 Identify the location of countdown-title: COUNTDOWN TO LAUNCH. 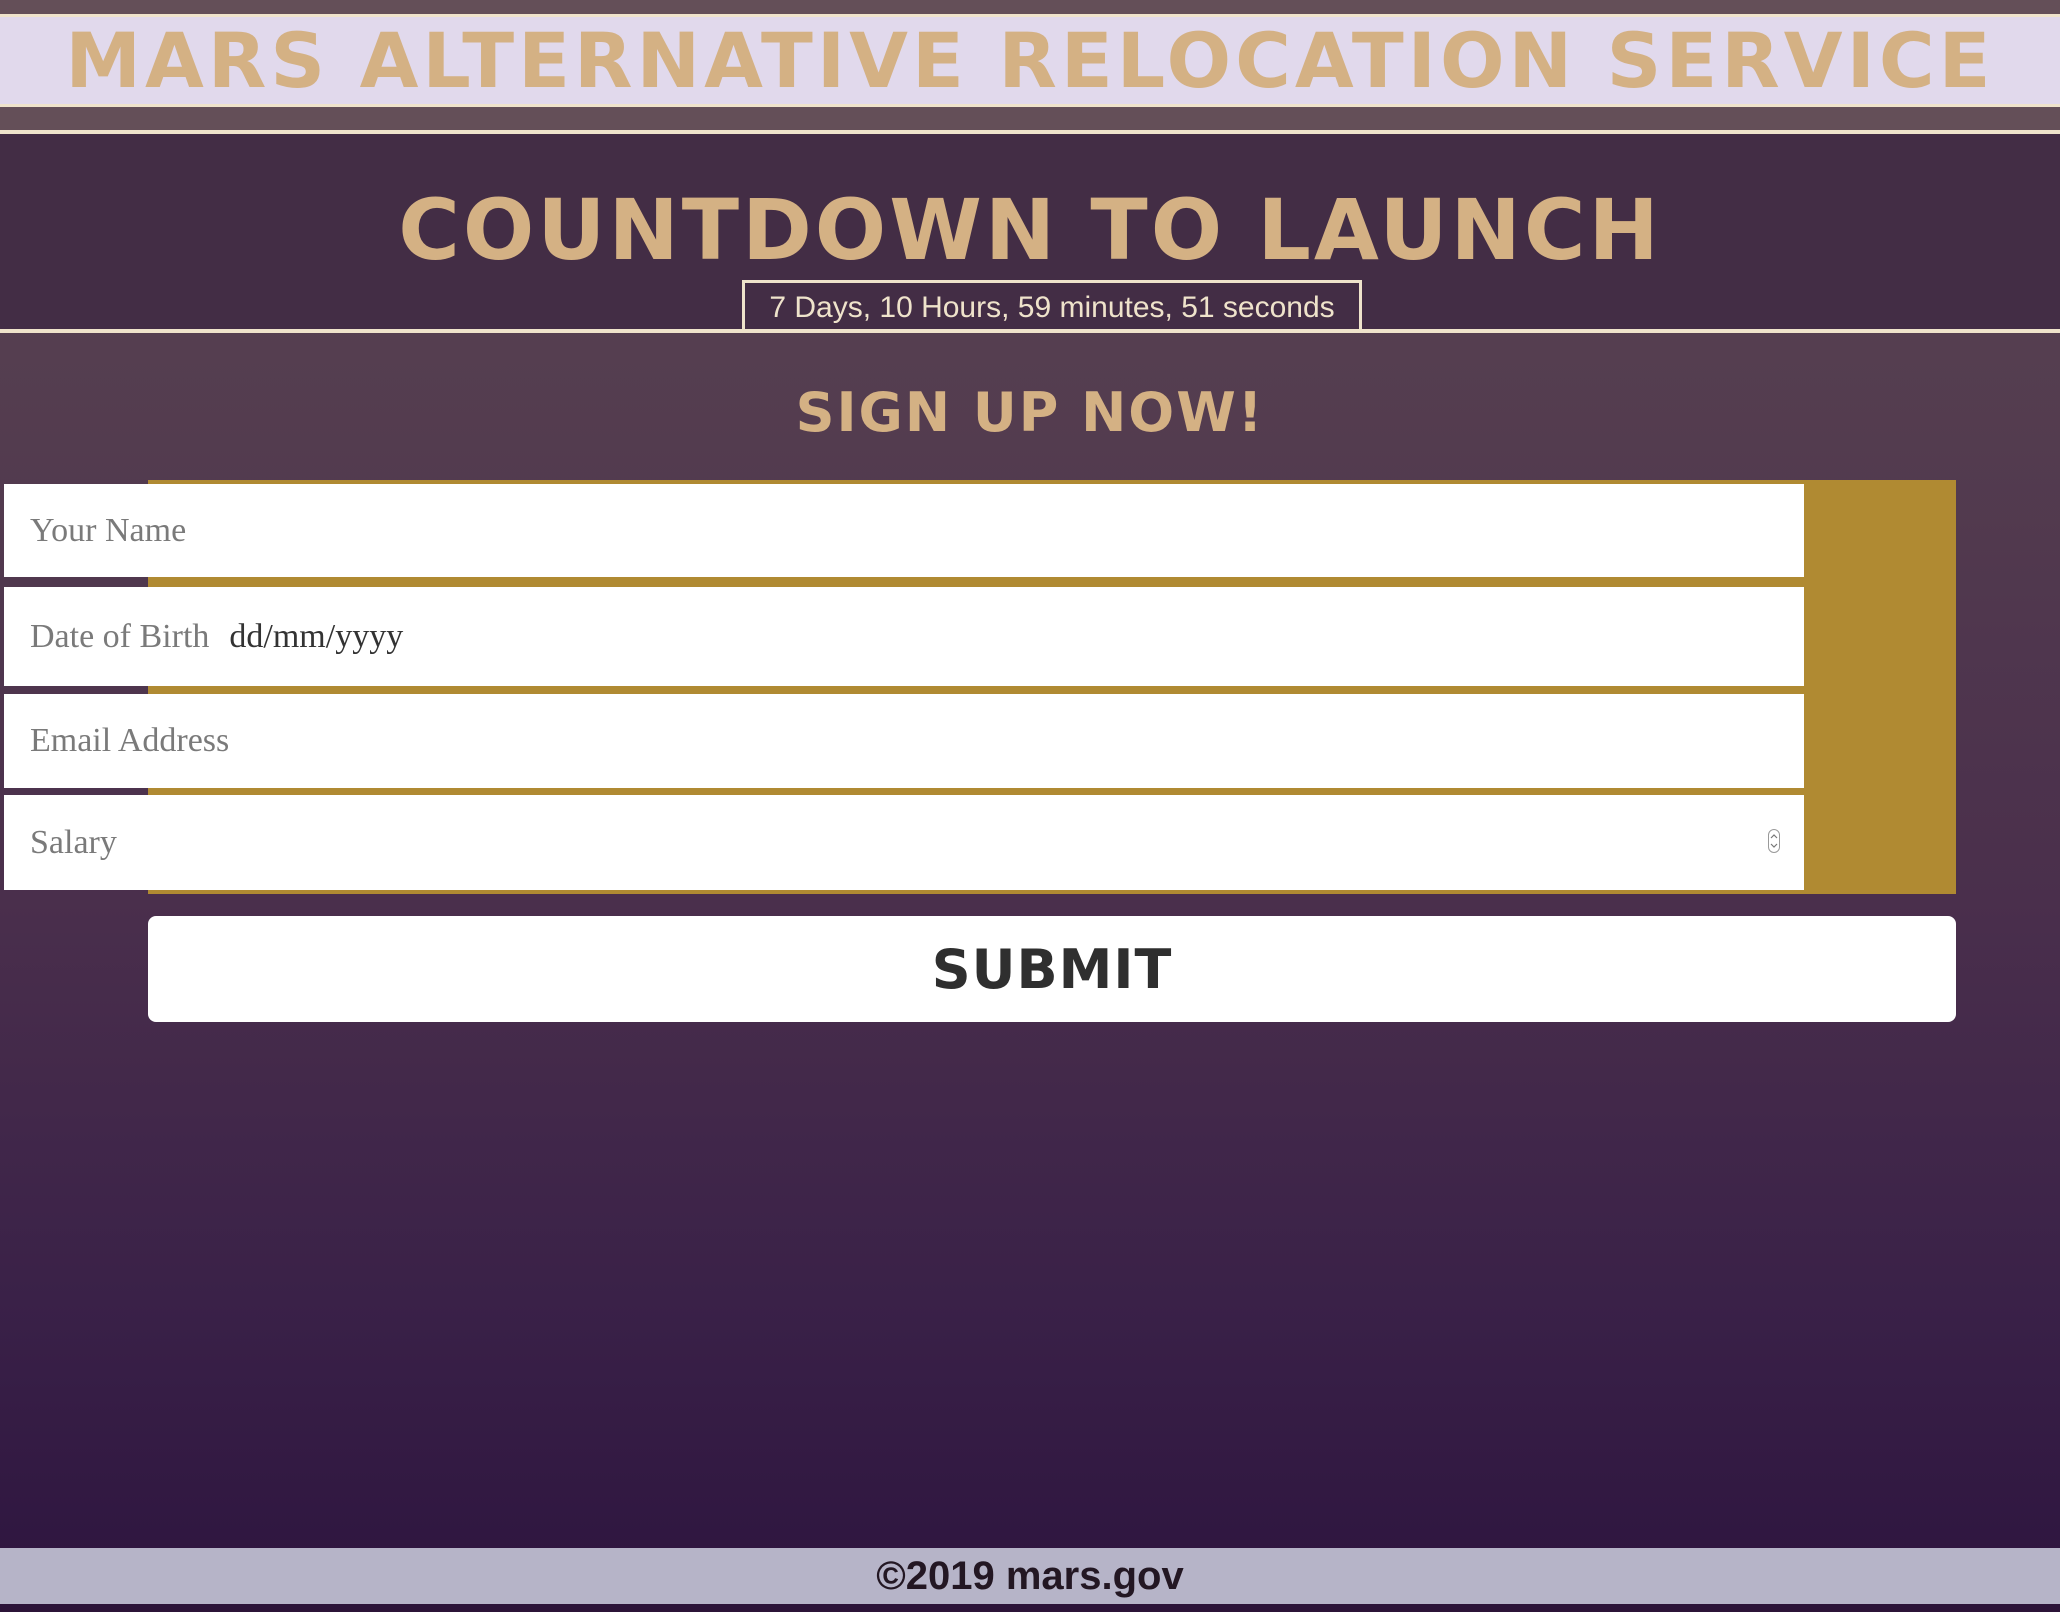
(1030, 230).